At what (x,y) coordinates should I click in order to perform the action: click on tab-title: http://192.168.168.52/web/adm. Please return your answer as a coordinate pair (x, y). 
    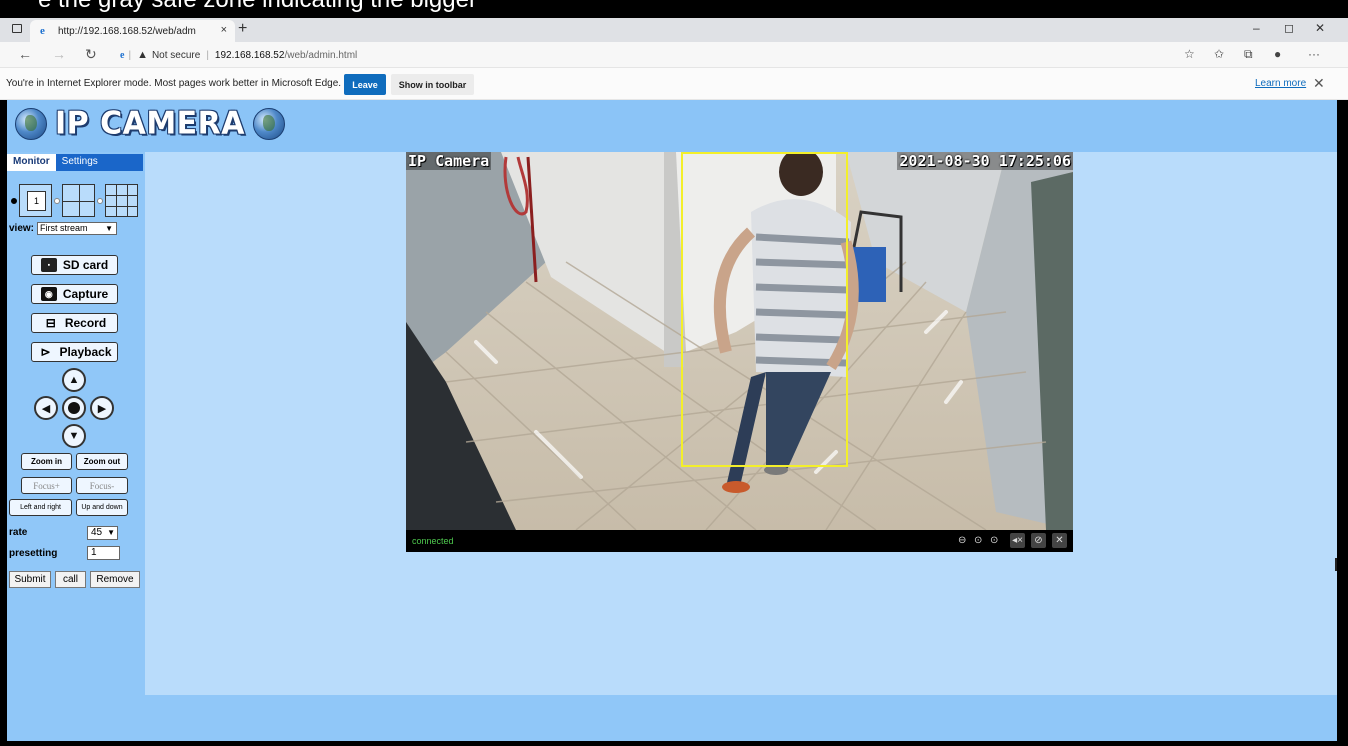
    Looking at the image, I should click on (127, 31).